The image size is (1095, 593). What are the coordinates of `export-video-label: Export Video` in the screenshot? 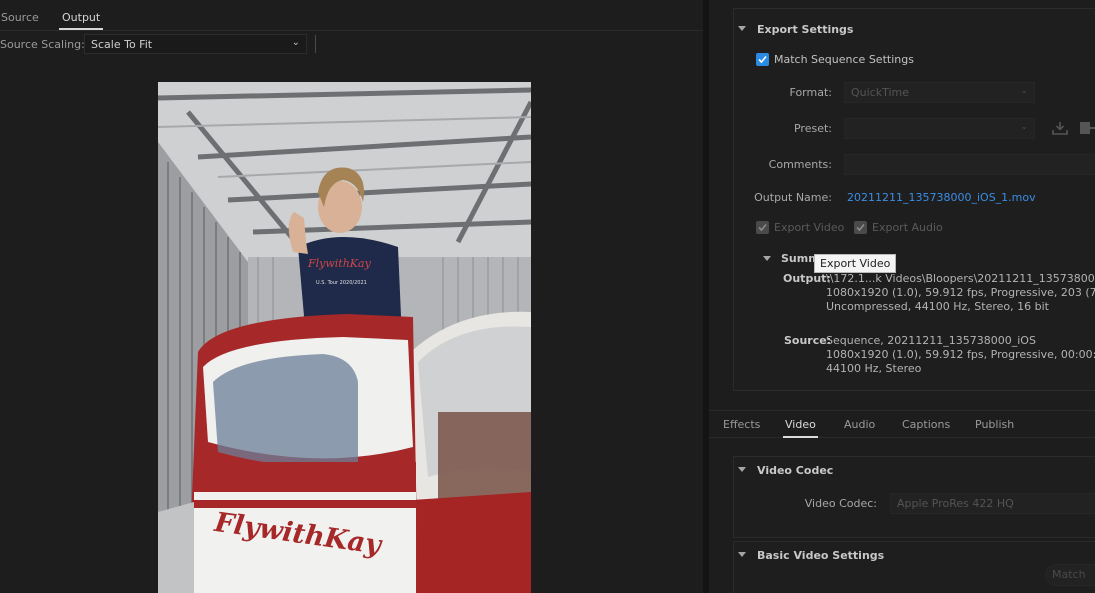 It's located at (809, 227).